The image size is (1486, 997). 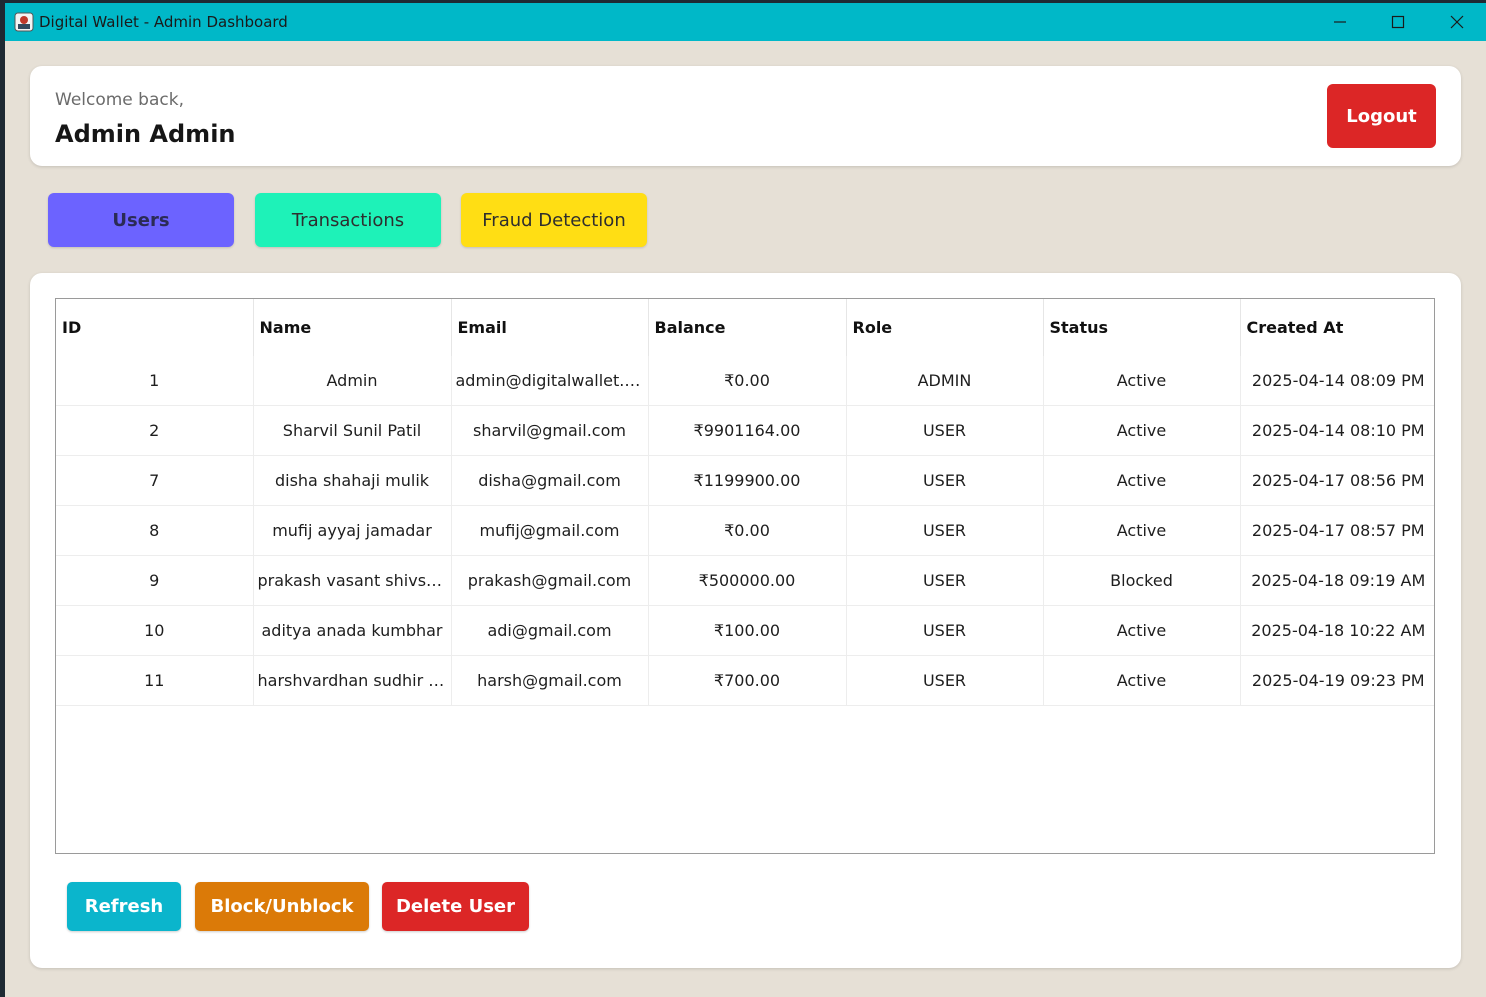 I want to click on column-header-role: Role, so click(x=945, y=327).